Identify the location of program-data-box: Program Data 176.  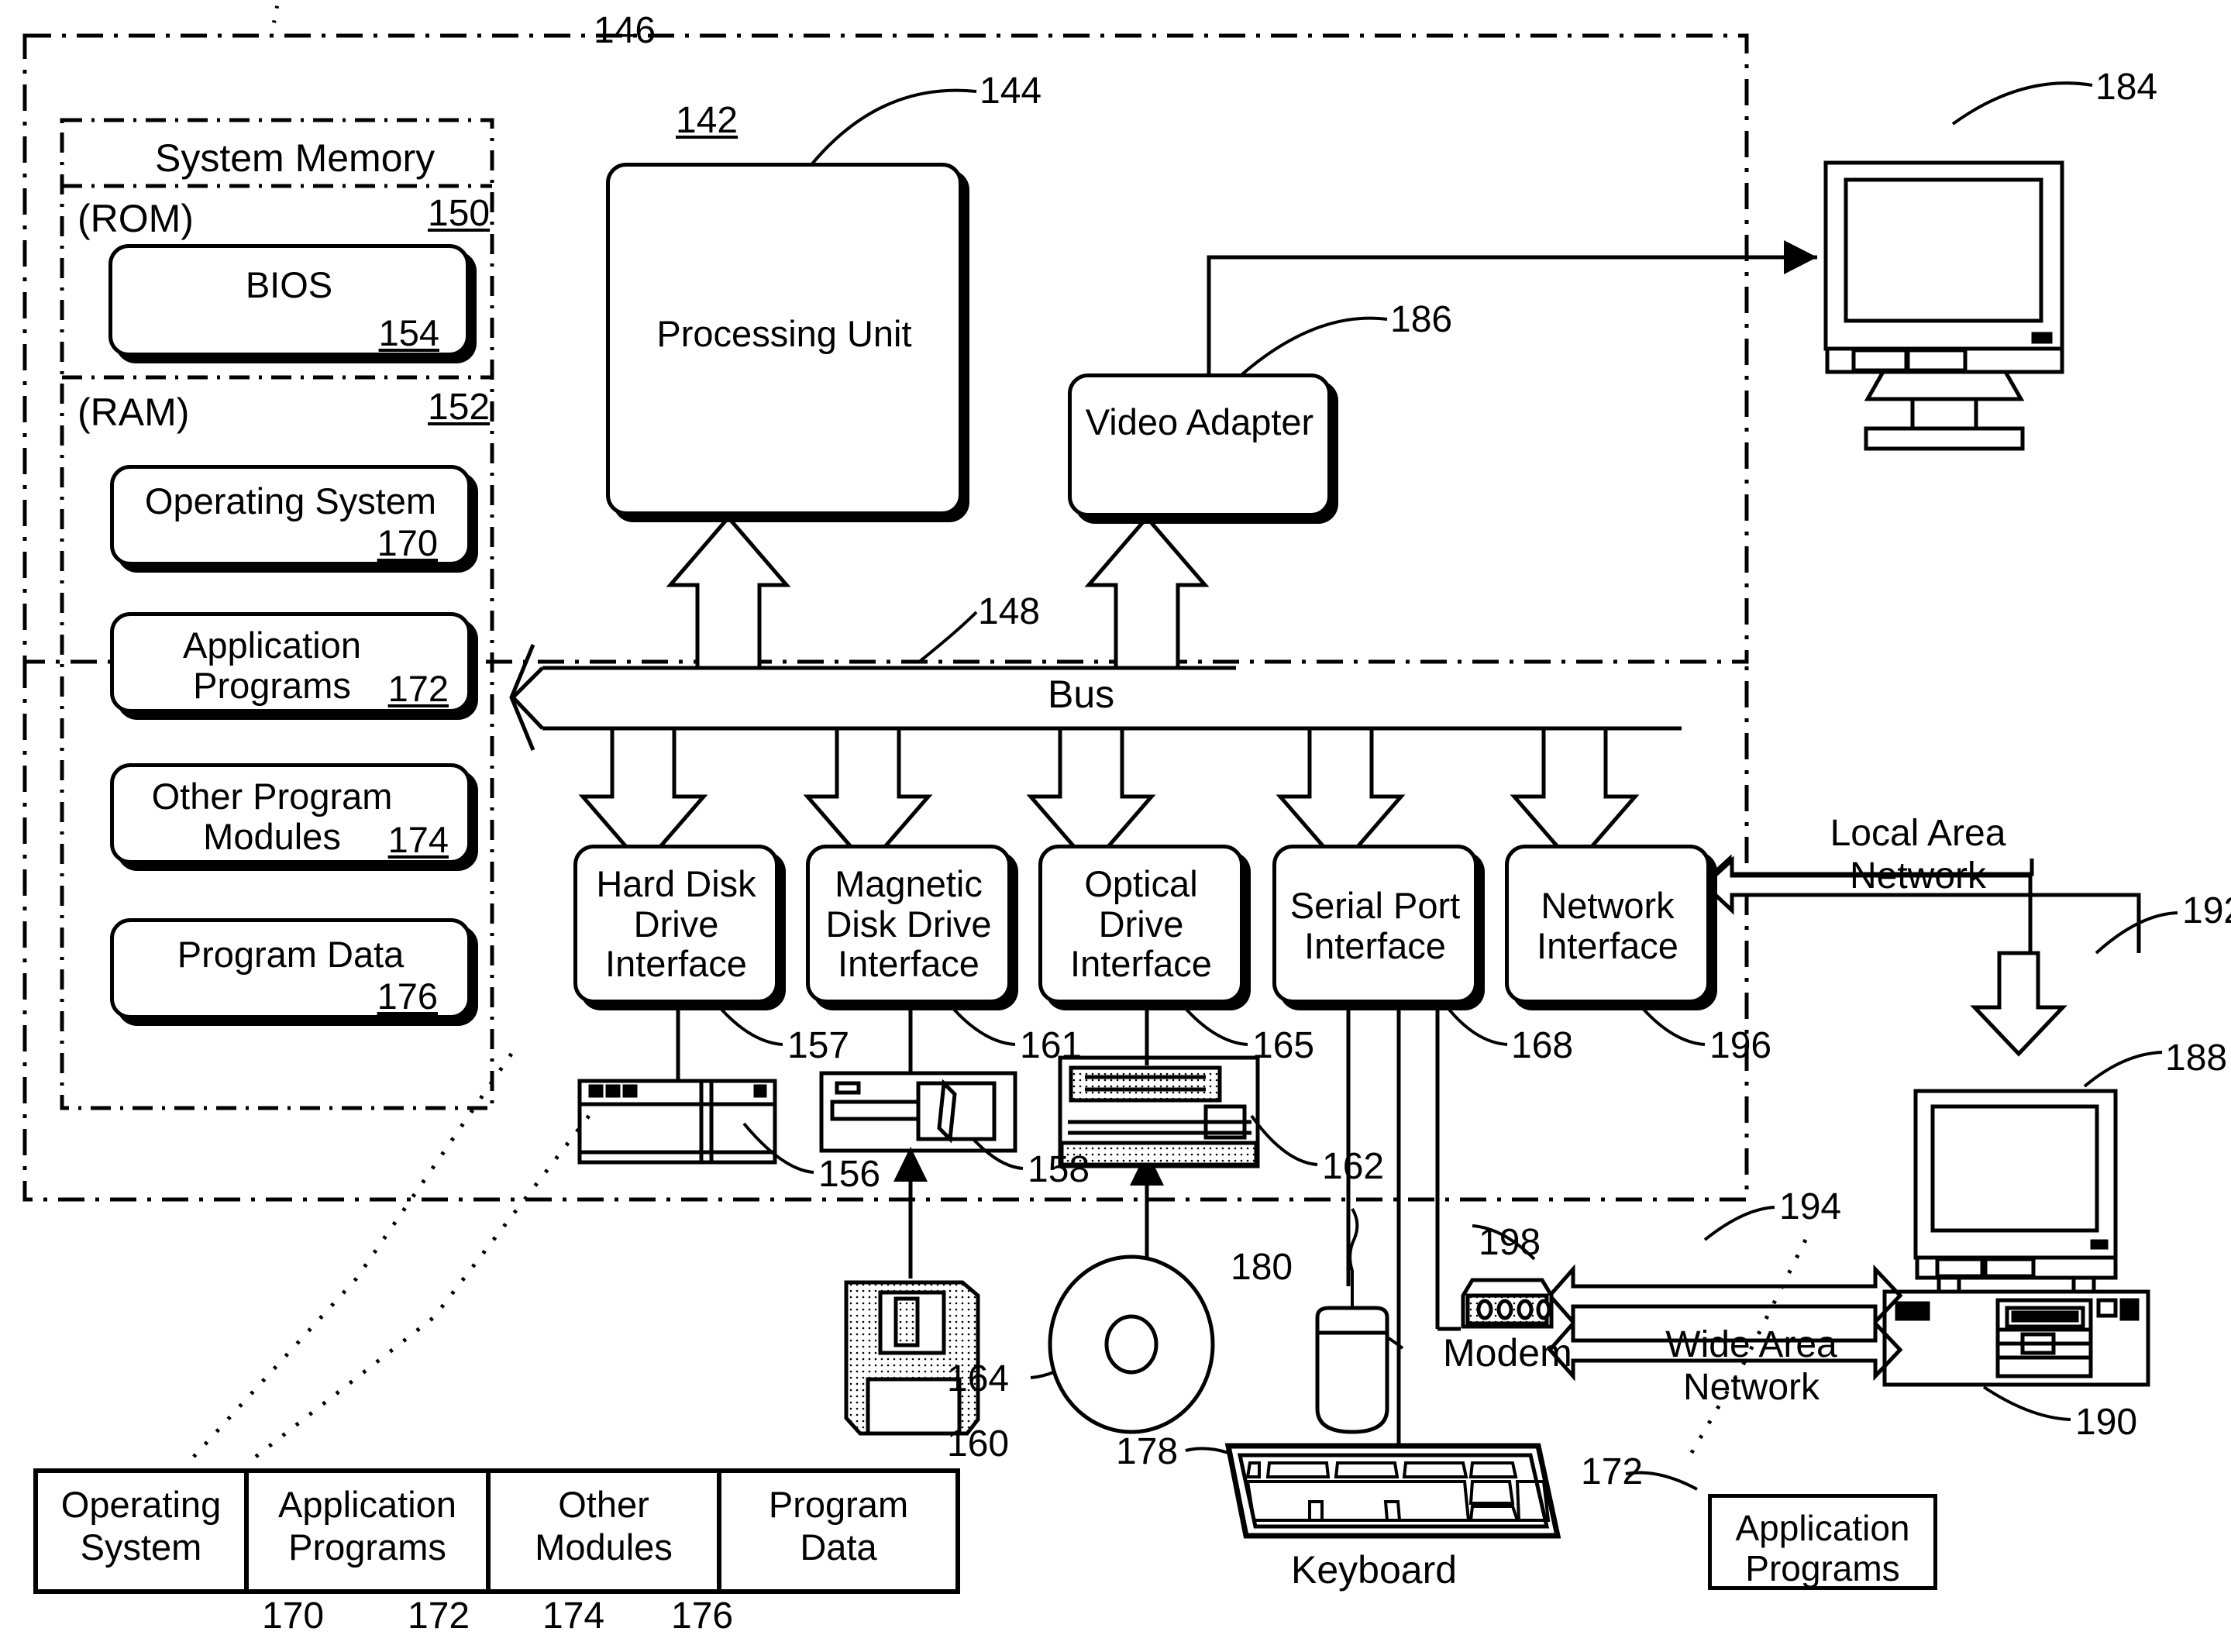
(290, 968).